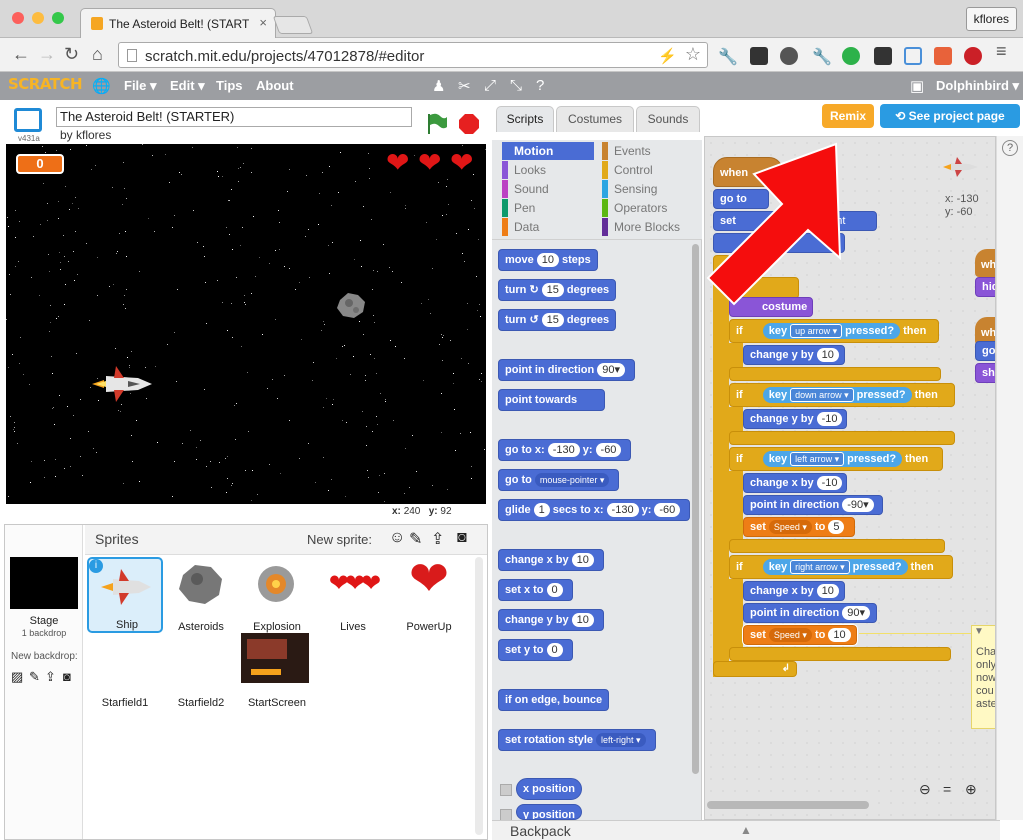 The width and height of the screenshot is (1023, 840). What do you see at coordinates (985, 373) in the screenshot?
I see `partial-show-block: sho` at bounding box center [985, 373].